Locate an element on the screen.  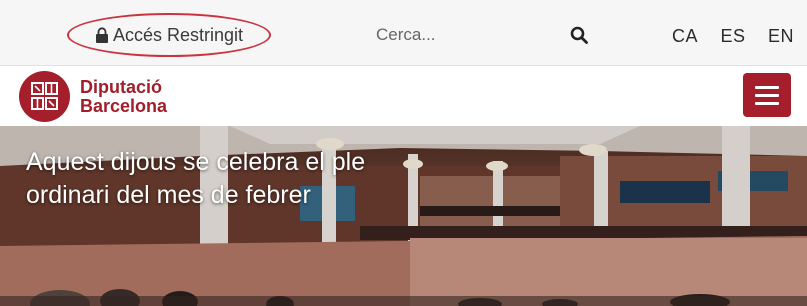
lang-ca: CA is located at coordinates (685, 36).